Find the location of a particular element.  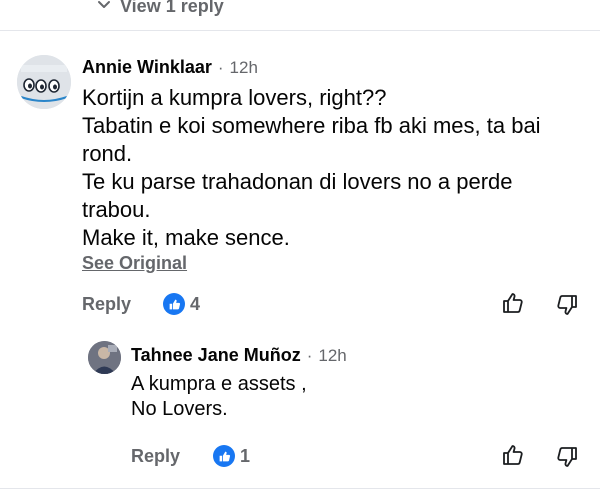

comment-author: Annie Winklaar is located at coordinates (147, 67).